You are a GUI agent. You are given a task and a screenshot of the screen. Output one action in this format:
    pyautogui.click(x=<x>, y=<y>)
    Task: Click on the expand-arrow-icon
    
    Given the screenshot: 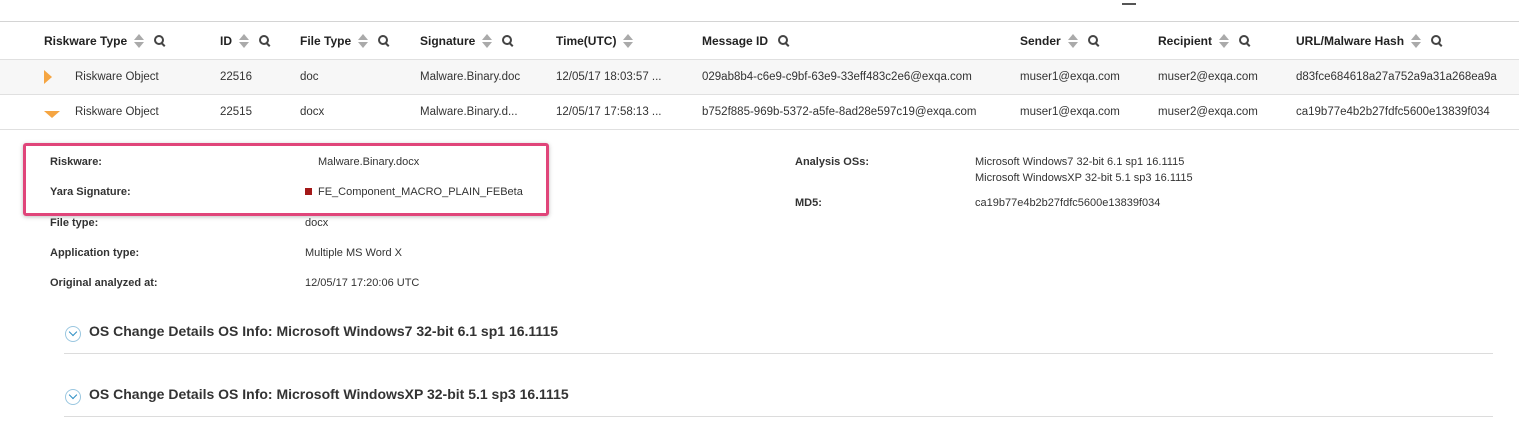 What is the action you would take?
    pyautogui.click(x=48, y=77)
    